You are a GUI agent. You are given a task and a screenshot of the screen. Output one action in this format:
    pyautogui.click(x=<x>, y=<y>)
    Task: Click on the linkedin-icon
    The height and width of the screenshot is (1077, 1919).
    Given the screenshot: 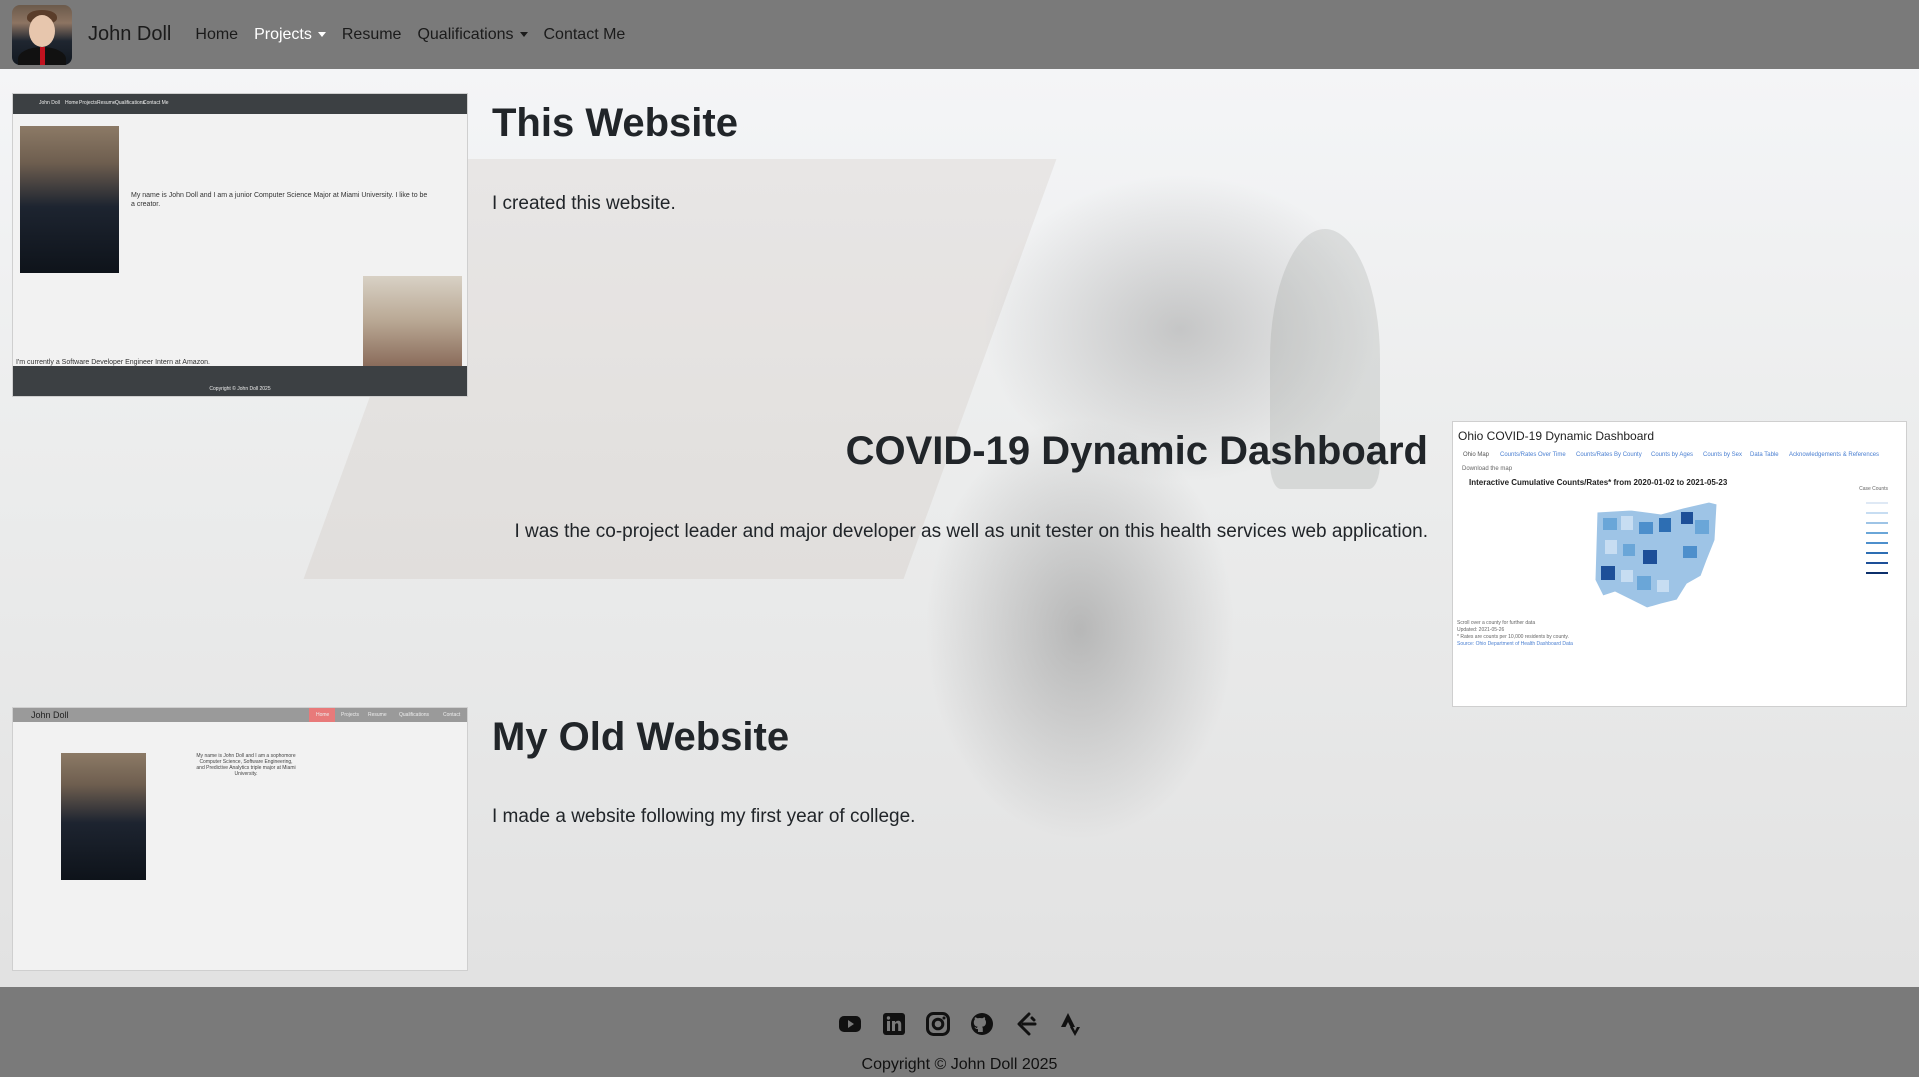 What is the action you would take?
    pyautogui.click(x=894, y=1024)
    